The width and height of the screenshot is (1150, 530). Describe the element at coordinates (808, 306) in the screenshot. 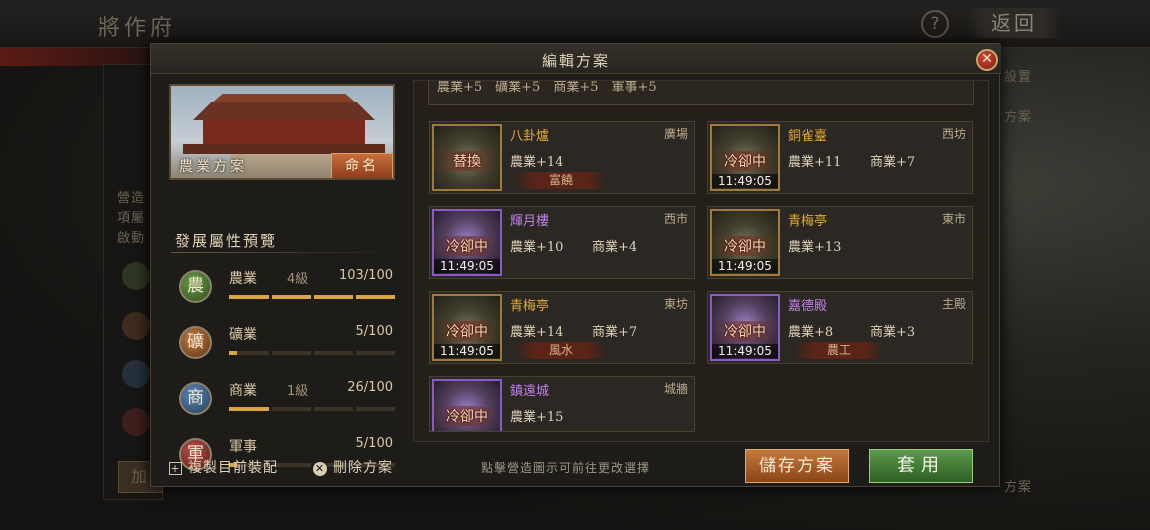

I see `building-name: 嘉德殿` at that location.